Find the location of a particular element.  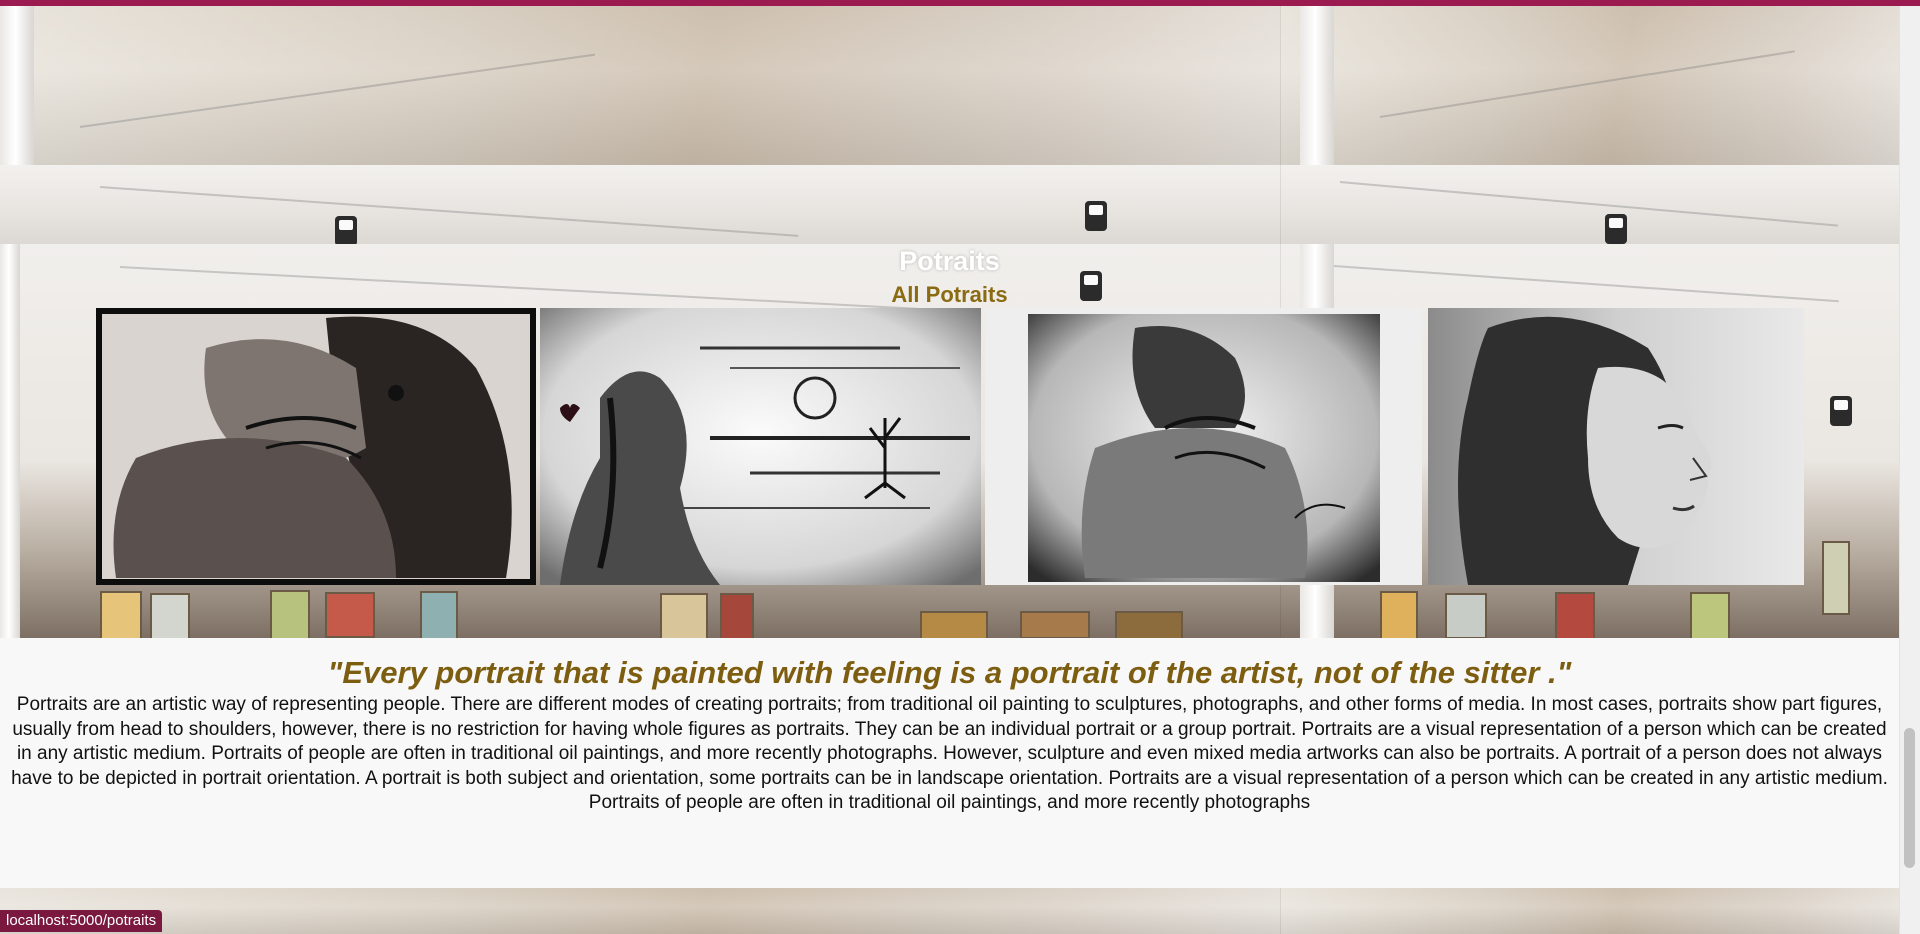

status-url-tooltip: localhost:5000/potraits is located at coordinates (81, 921).